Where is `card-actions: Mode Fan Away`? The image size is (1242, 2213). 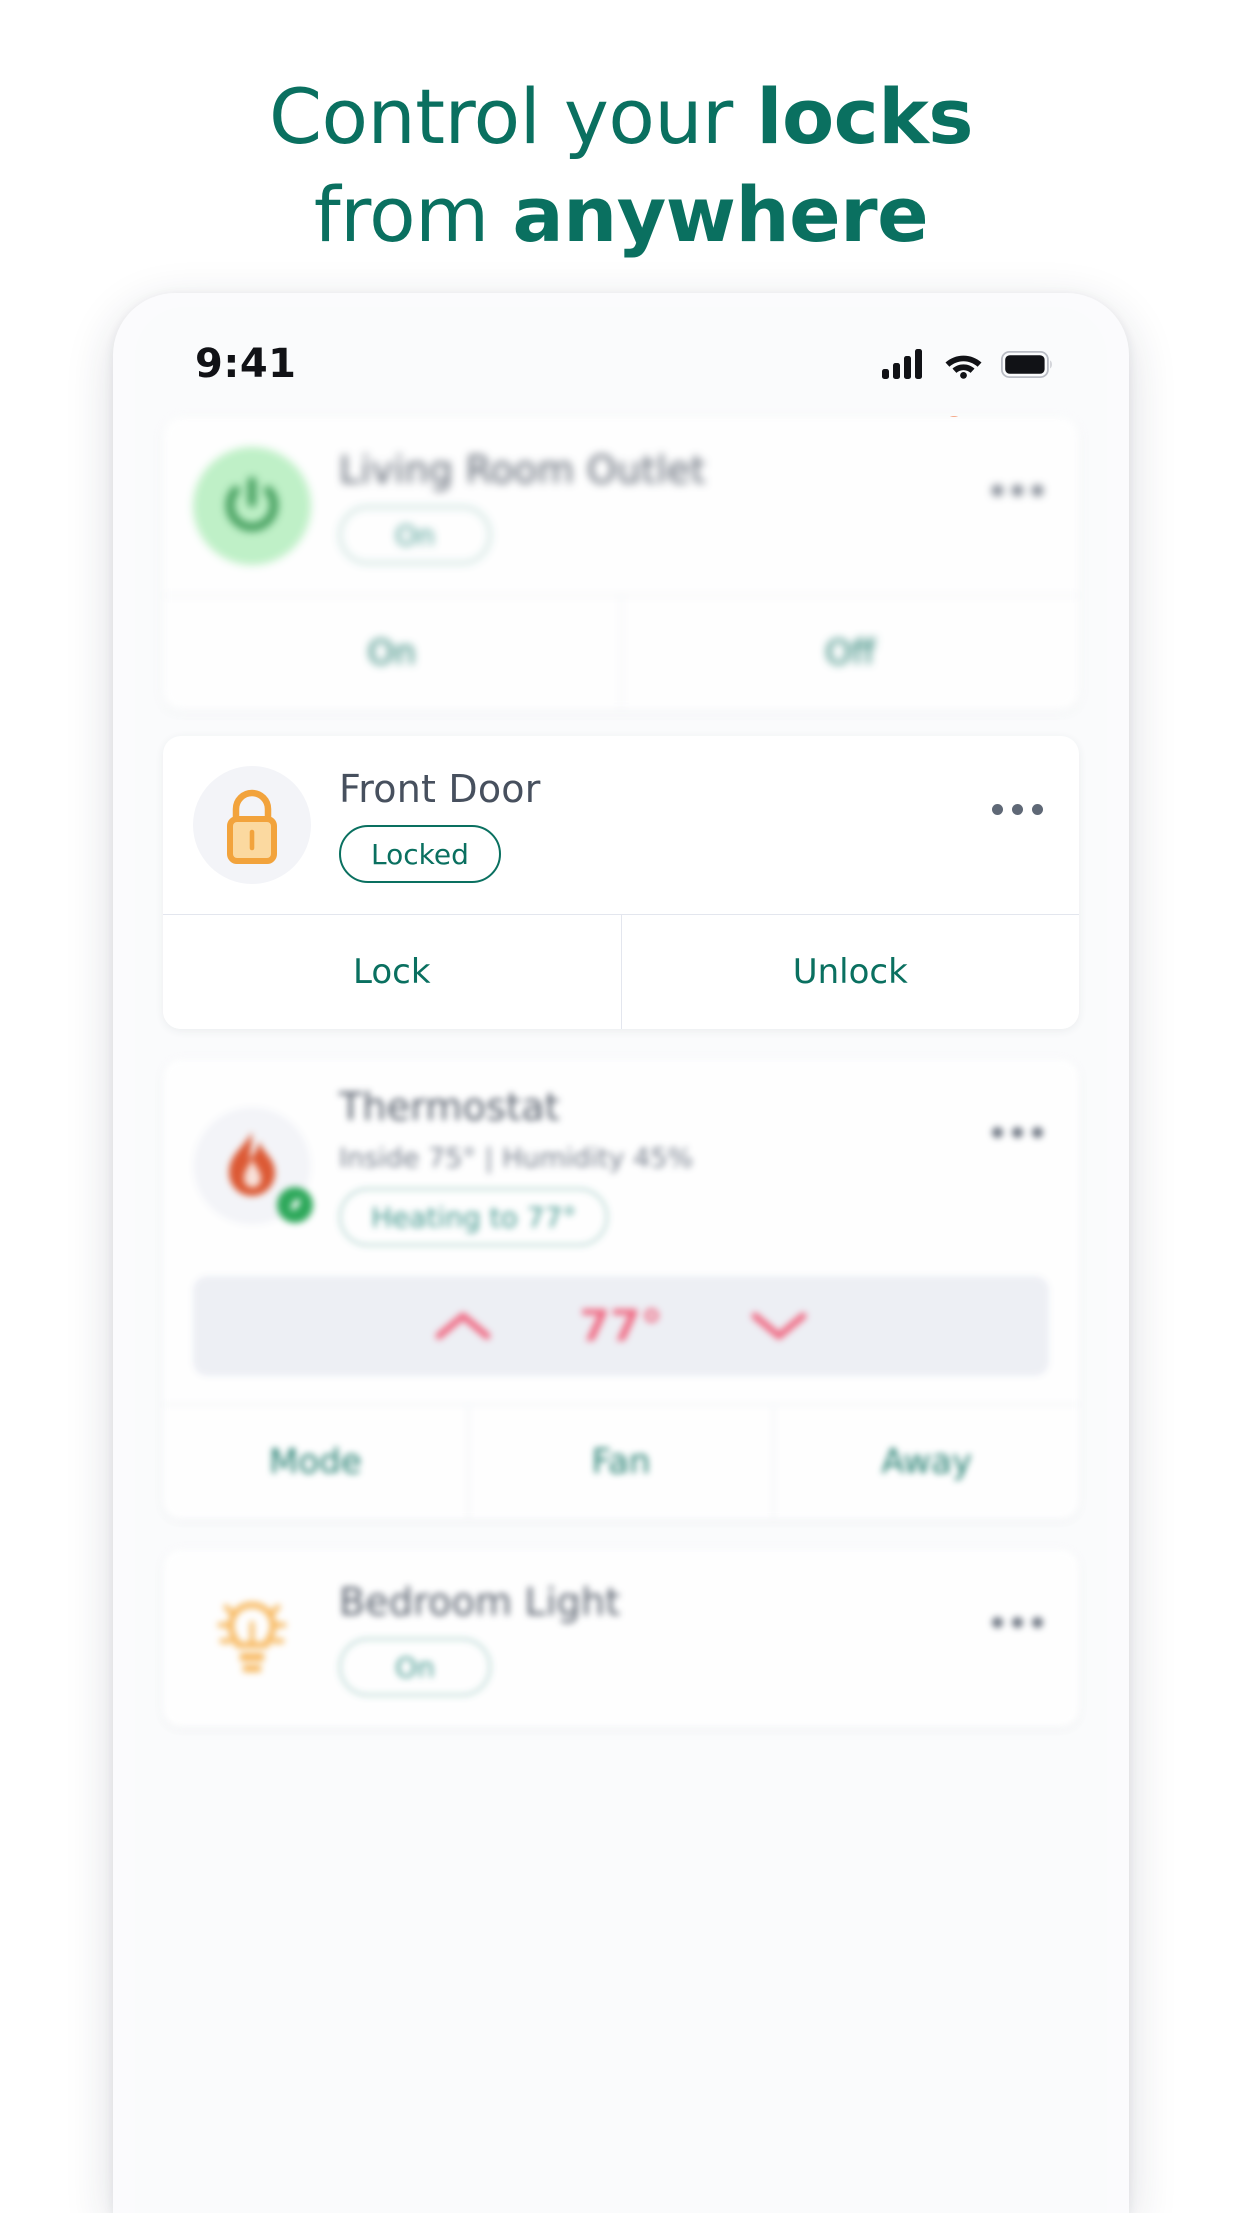 card-actions: Mode Fan Away is located at coordinates (621, 1461).